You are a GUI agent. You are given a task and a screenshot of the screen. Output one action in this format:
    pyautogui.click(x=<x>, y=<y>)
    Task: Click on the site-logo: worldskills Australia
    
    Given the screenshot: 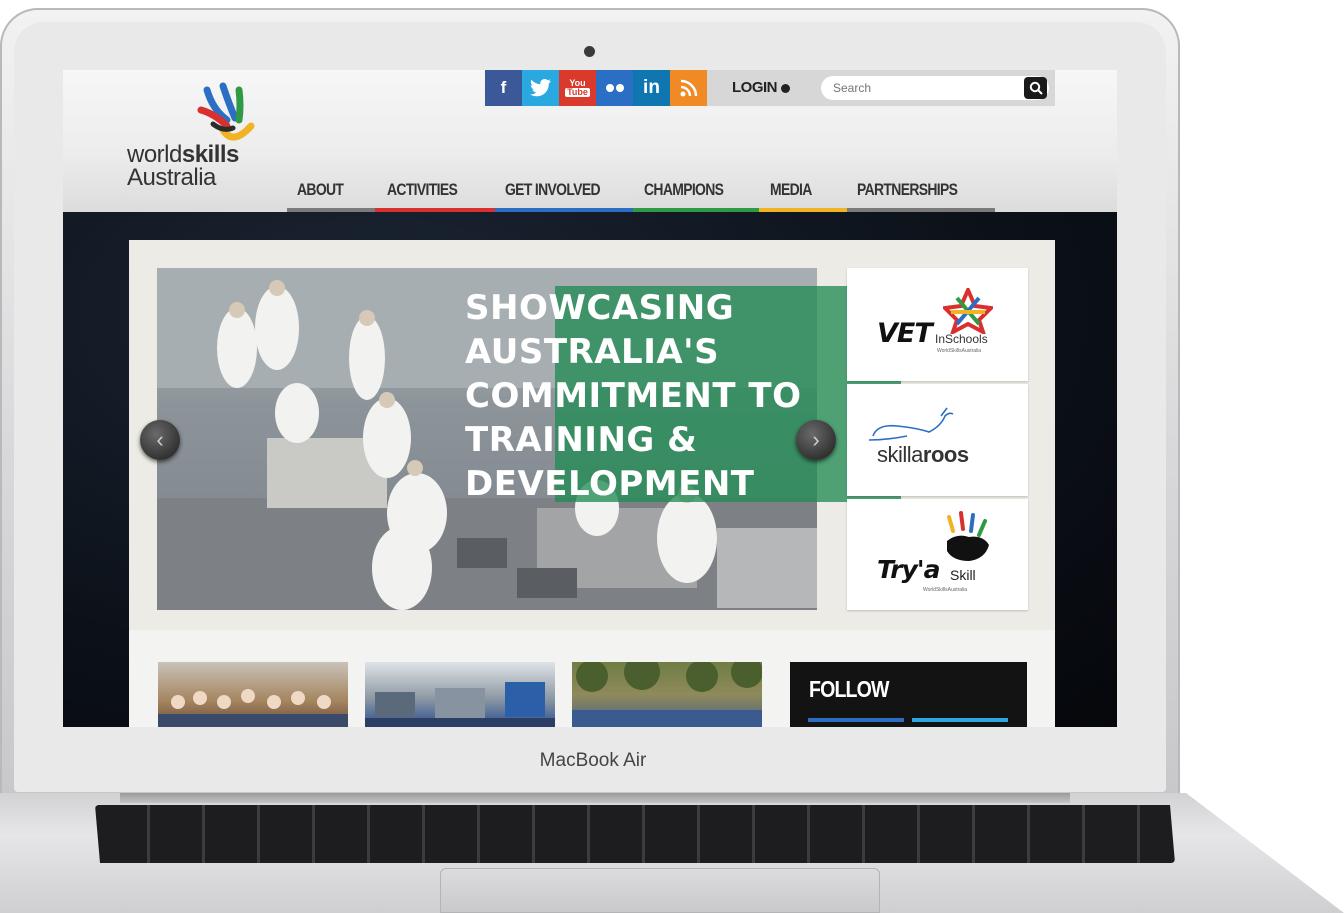 What is the action you would take?
    pyautogui.click(x=183, y=167)
    